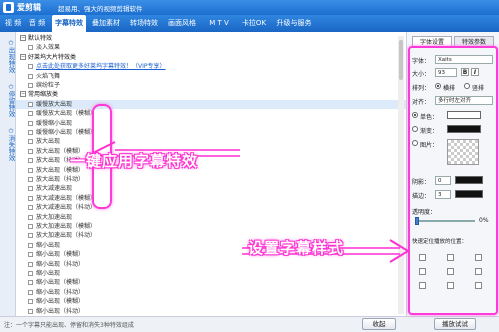  Describe the element at coordinates (48, 85) in the screenshot. I see `effect-label: 缤纷粒子` at that location.